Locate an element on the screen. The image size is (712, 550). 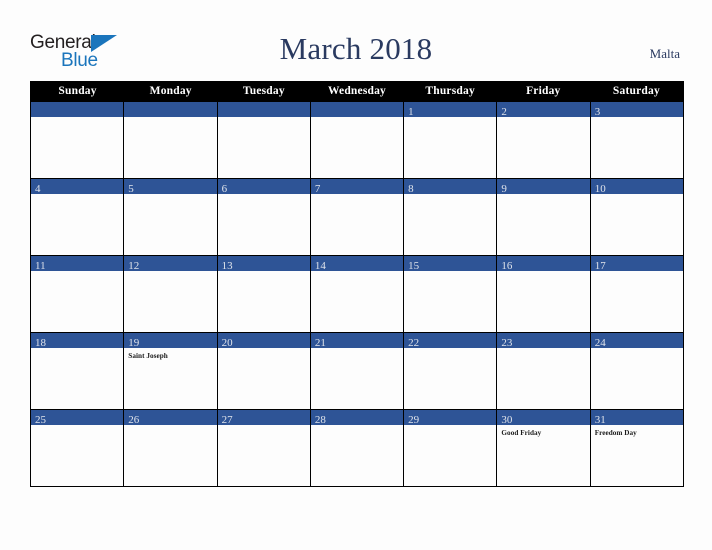
country-label: Malta is located at coordinates (664, 53).